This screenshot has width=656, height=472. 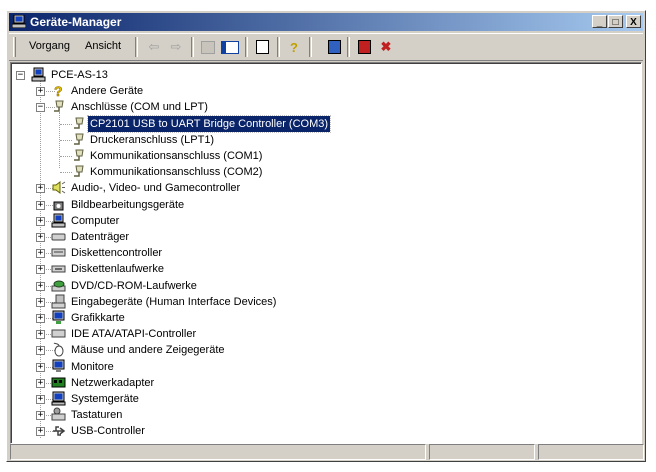 What do you see at coordinates (208, 47) in the screenshot?
I see `up-icon` at bounding box center [208, 47].